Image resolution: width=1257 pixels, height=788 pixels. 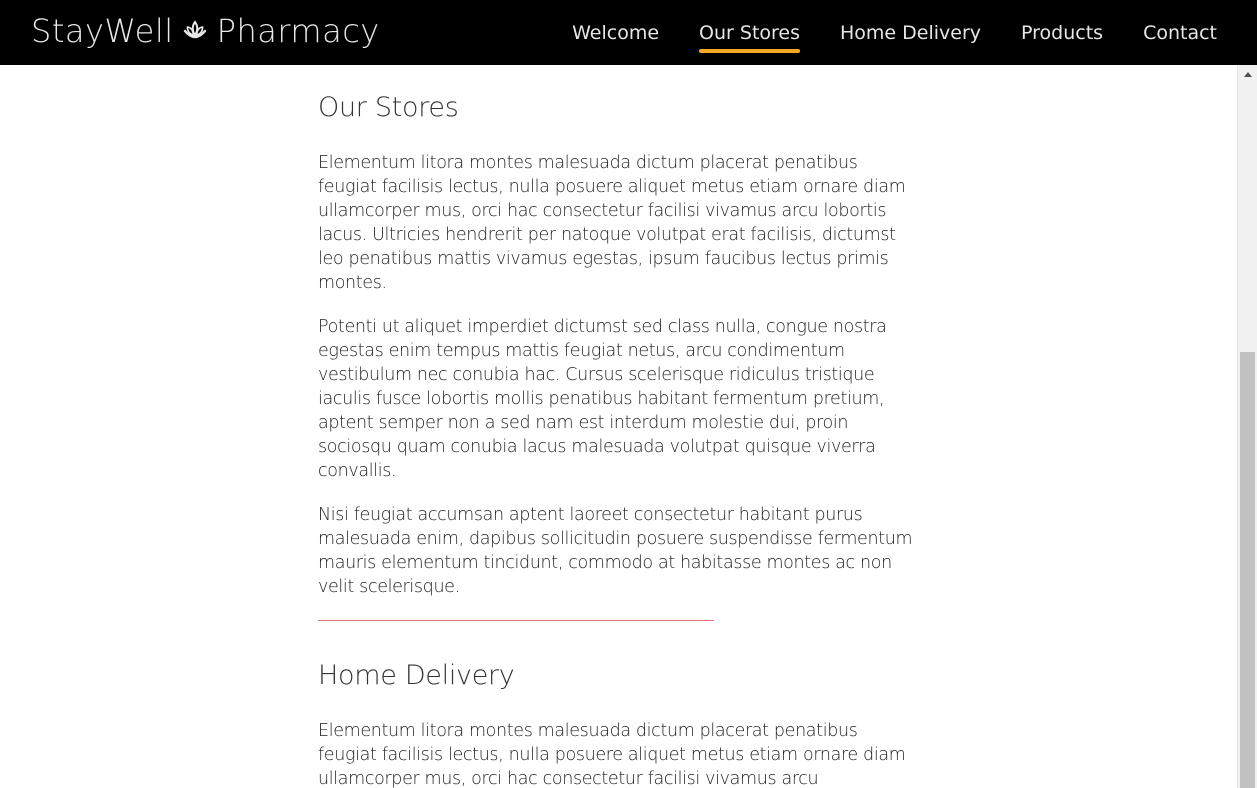 What do you see at coordinates (388, 107) in the screenshot?
I see `section-title-our-stores: Our Stores` at bounding box center [388, 107].